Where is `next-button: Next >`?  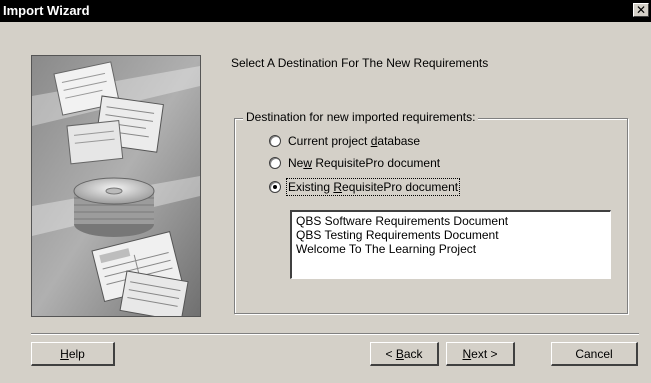 next-button: Next > is located at coordinates (480, 354).